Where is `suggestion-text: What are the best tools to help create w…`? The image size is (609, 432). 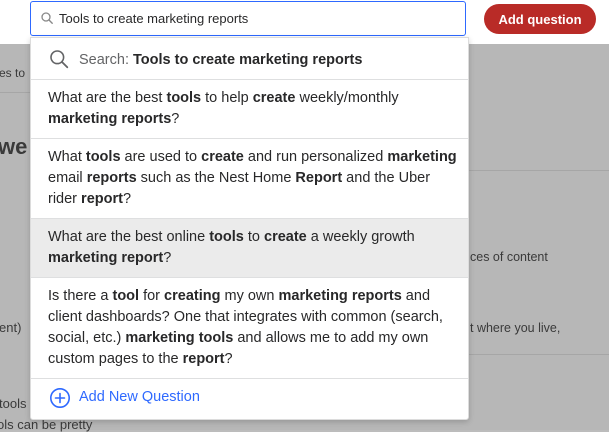
suggestion-text: What are the best tools to help create w… is located at coordinates (253, 109).